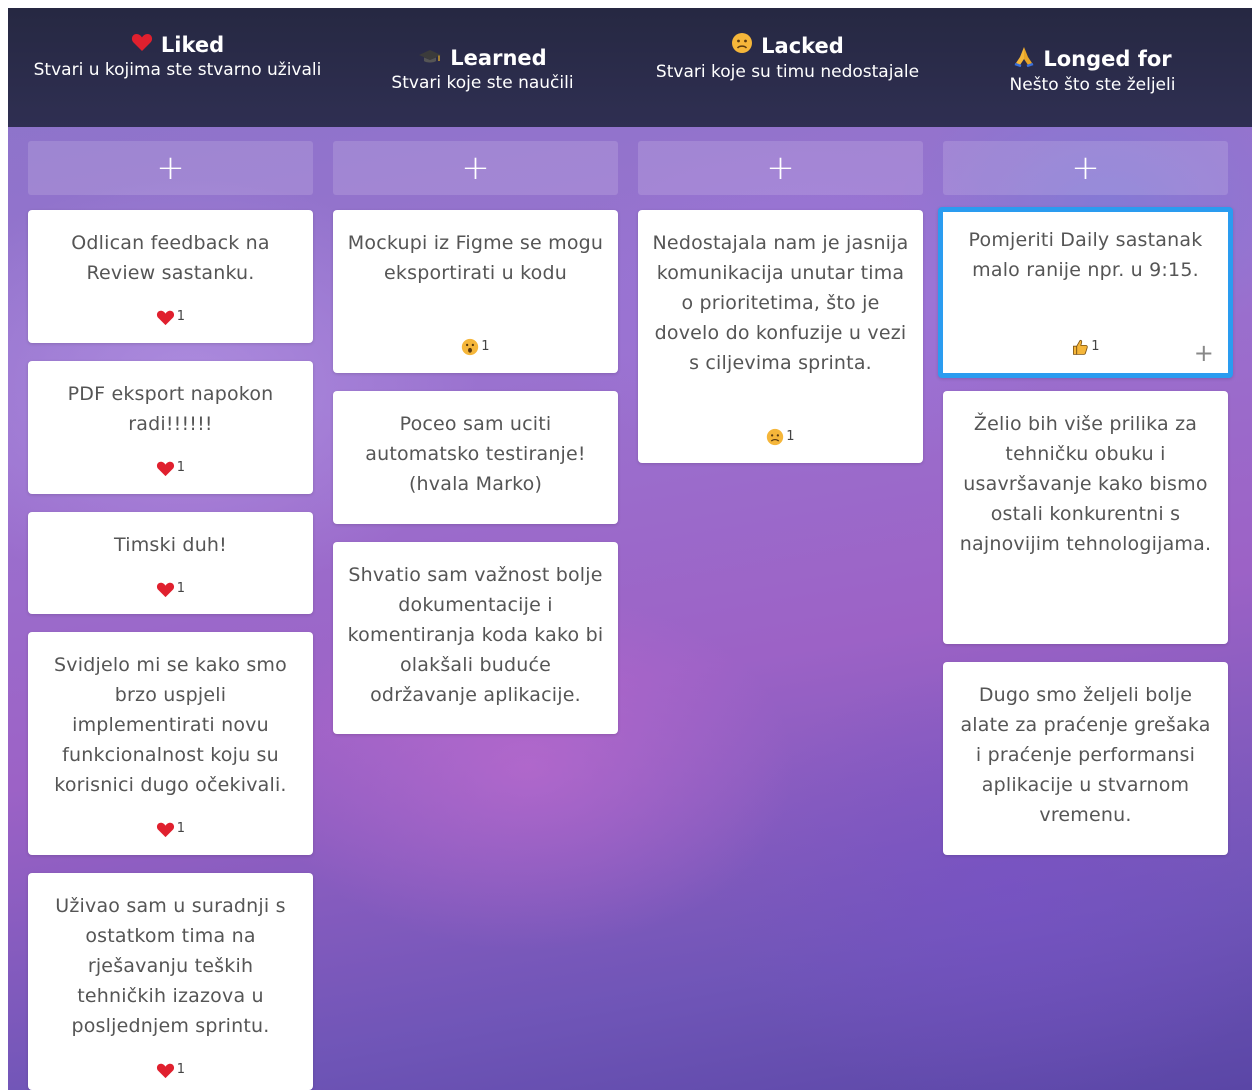 This screenshot has width=1252, height=1090. I want to click on column-subtitle: Stvari koje su timu nedostajale, so click(787, 72).